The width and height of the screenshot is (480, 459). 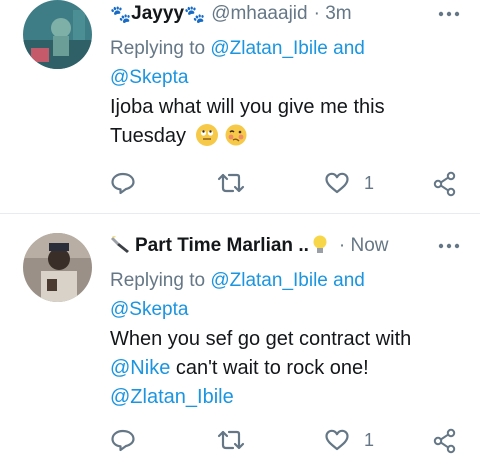 I want to click on display-name: 🐾 Jayyy 🐾, so click(x=157, y=14).